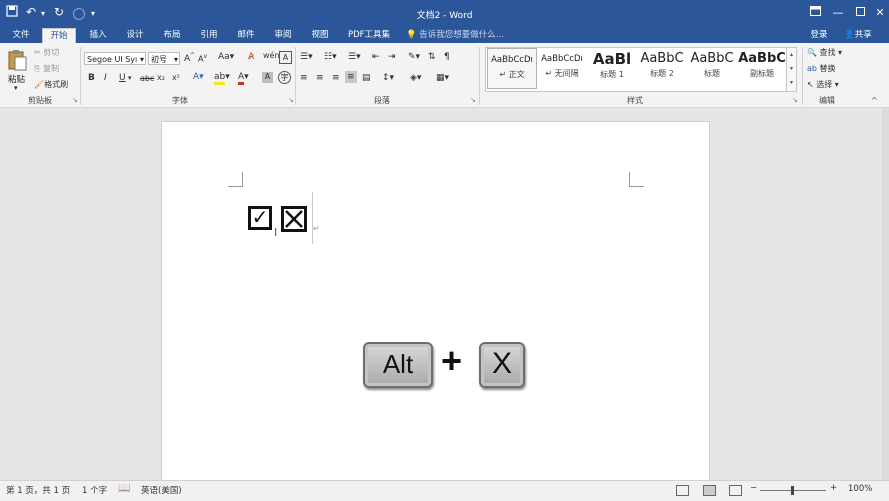  Describe the element at coordinates (336, 78) in the screenshot. I see `align-right-icon: ≡` at that location.